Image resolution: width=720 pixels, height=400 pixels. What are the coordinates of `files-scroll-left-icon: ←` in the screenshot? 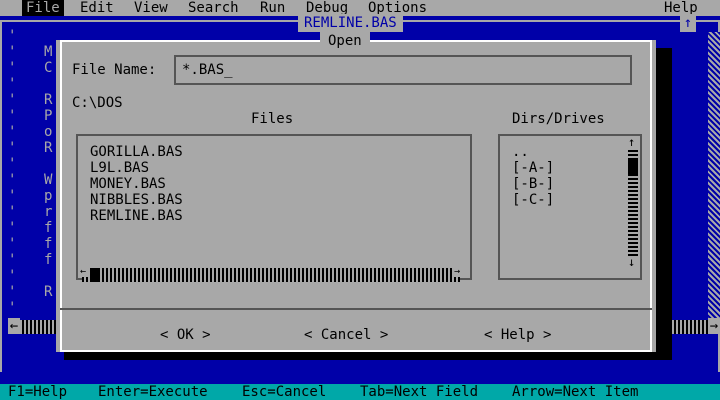 It's located at (84, 271).